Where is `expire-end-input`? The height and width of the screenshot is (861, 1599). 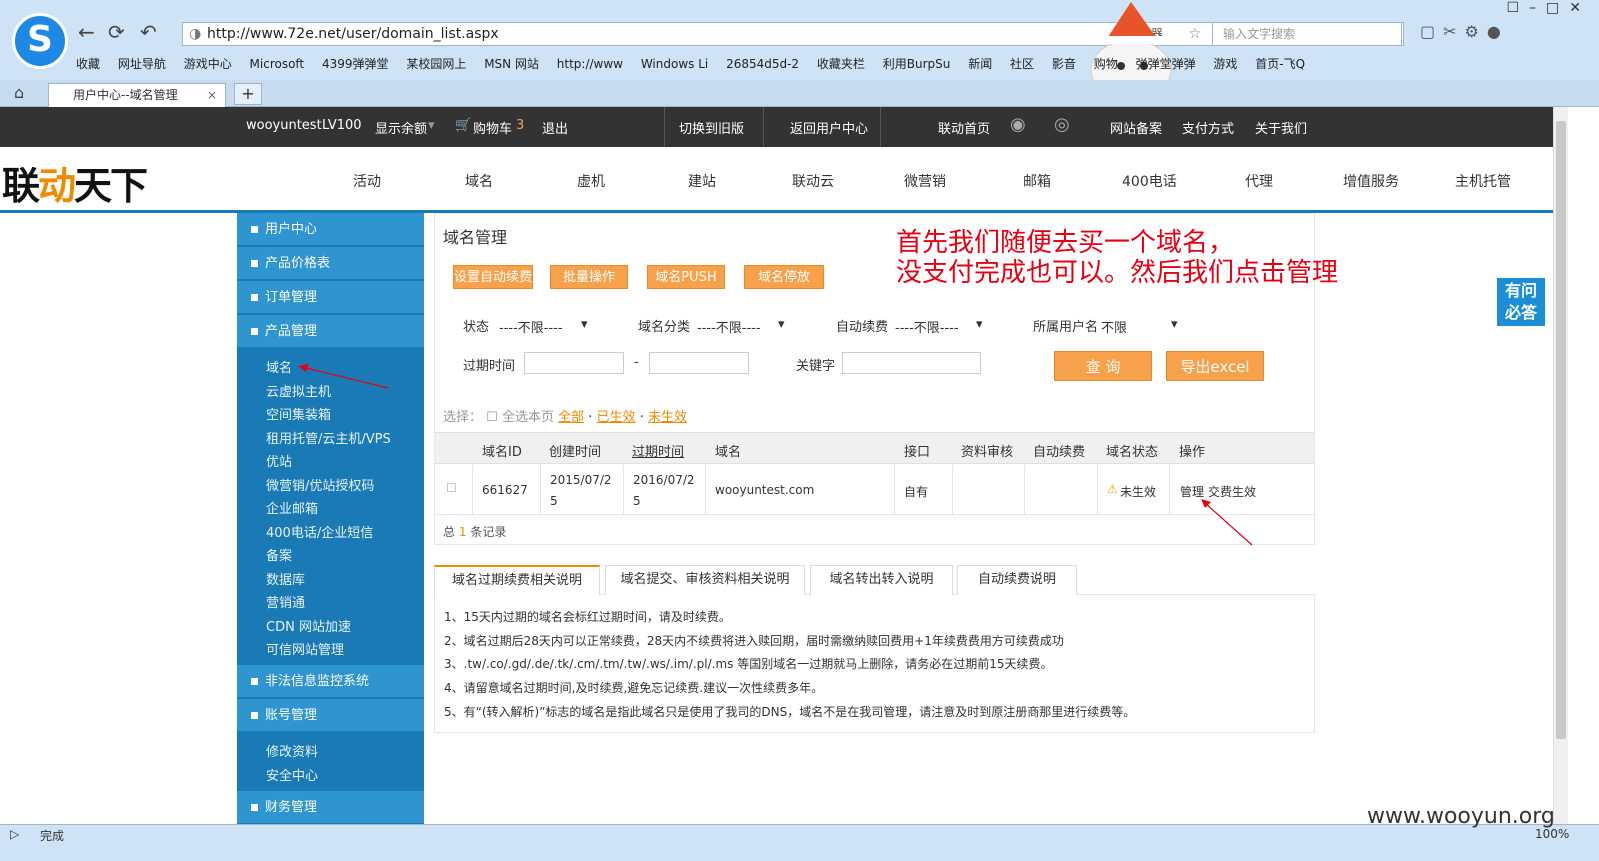
expire-end-input is located at coordinates (699, 363).